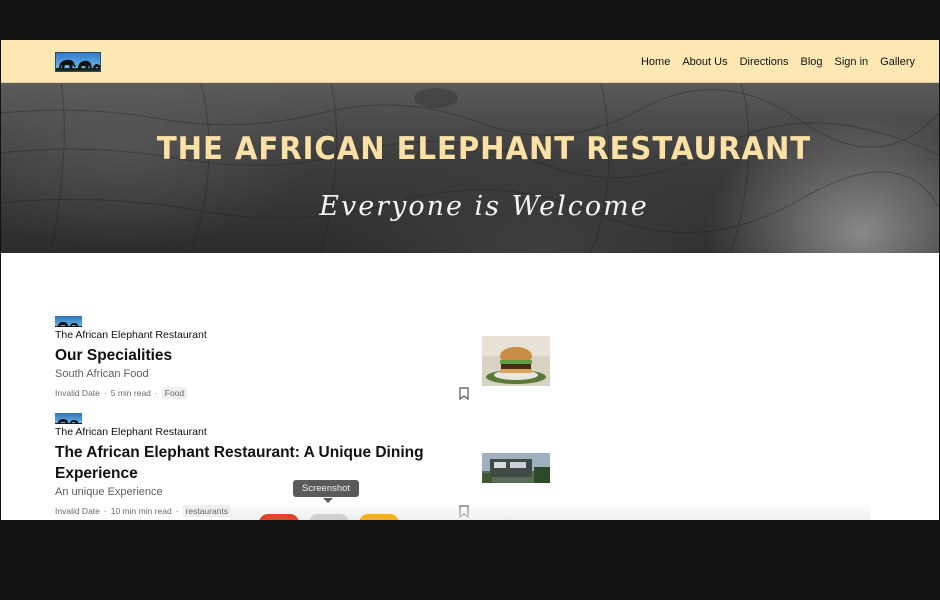 The image size is (940, 600). Describe the element at coordinates (516, 361) in the screenshot. I see `burger-image` at that location.